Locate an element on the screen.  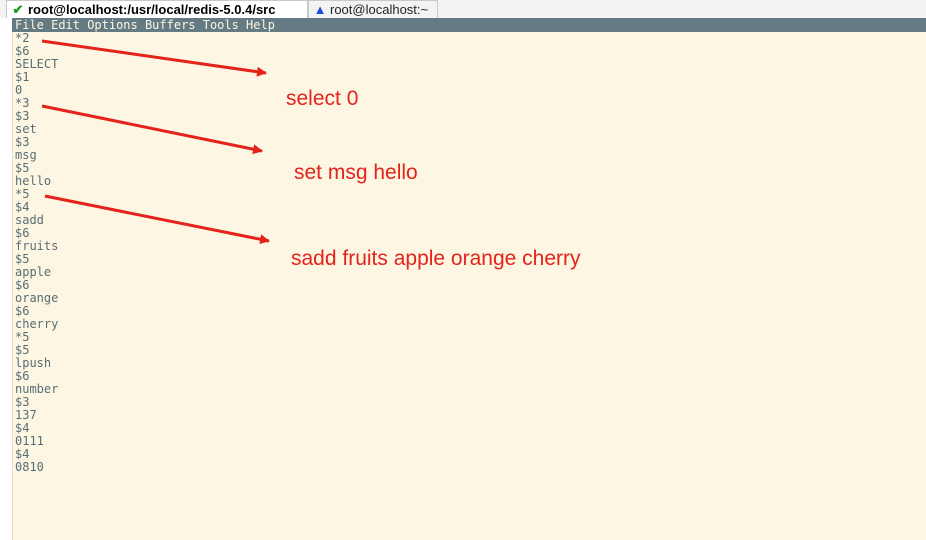
arrow-sadd is located at coordinates (157, 219).